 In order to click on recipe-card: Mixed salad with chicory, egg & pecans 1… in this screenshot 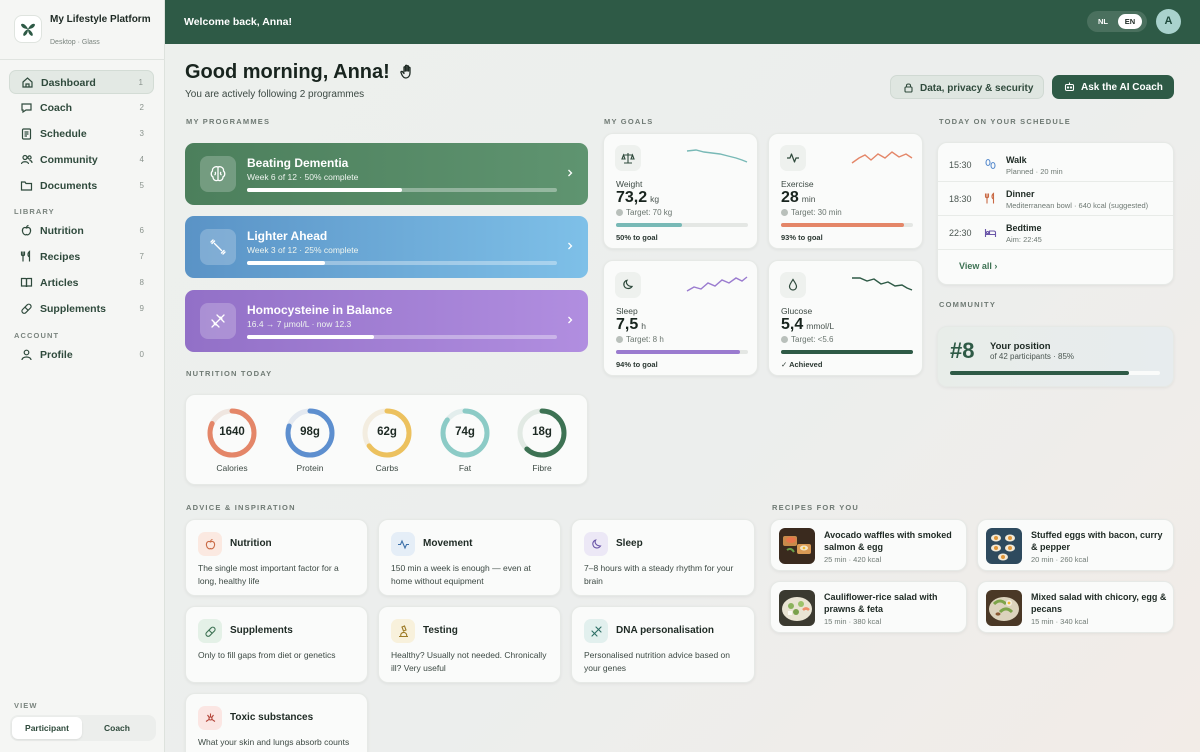, I will do `click(1075, 607)`.